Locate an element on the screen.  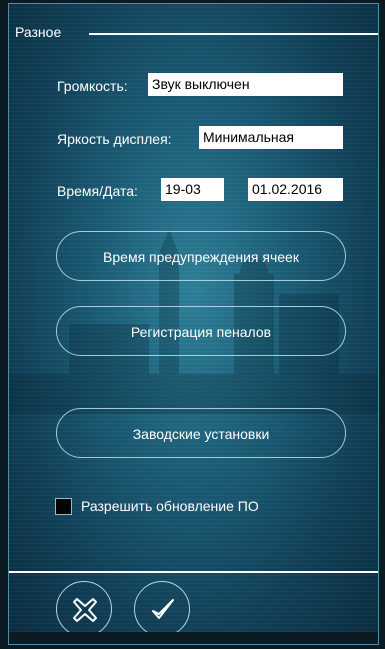
cell-warning-time-button: Время предупреждения ячеек is located at coordinates (201, 256).